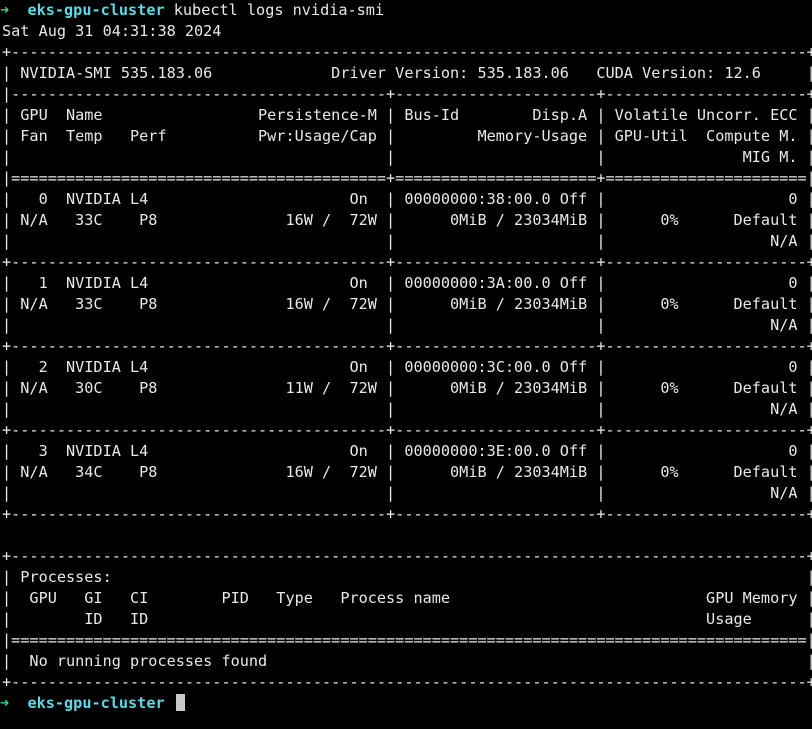 This screenshot has width=812, height=729. What do you see at coordinates (407, 157) in the screenshot?
I see `output-line: | | | MIG M. |` at bounding box center [407, 157].